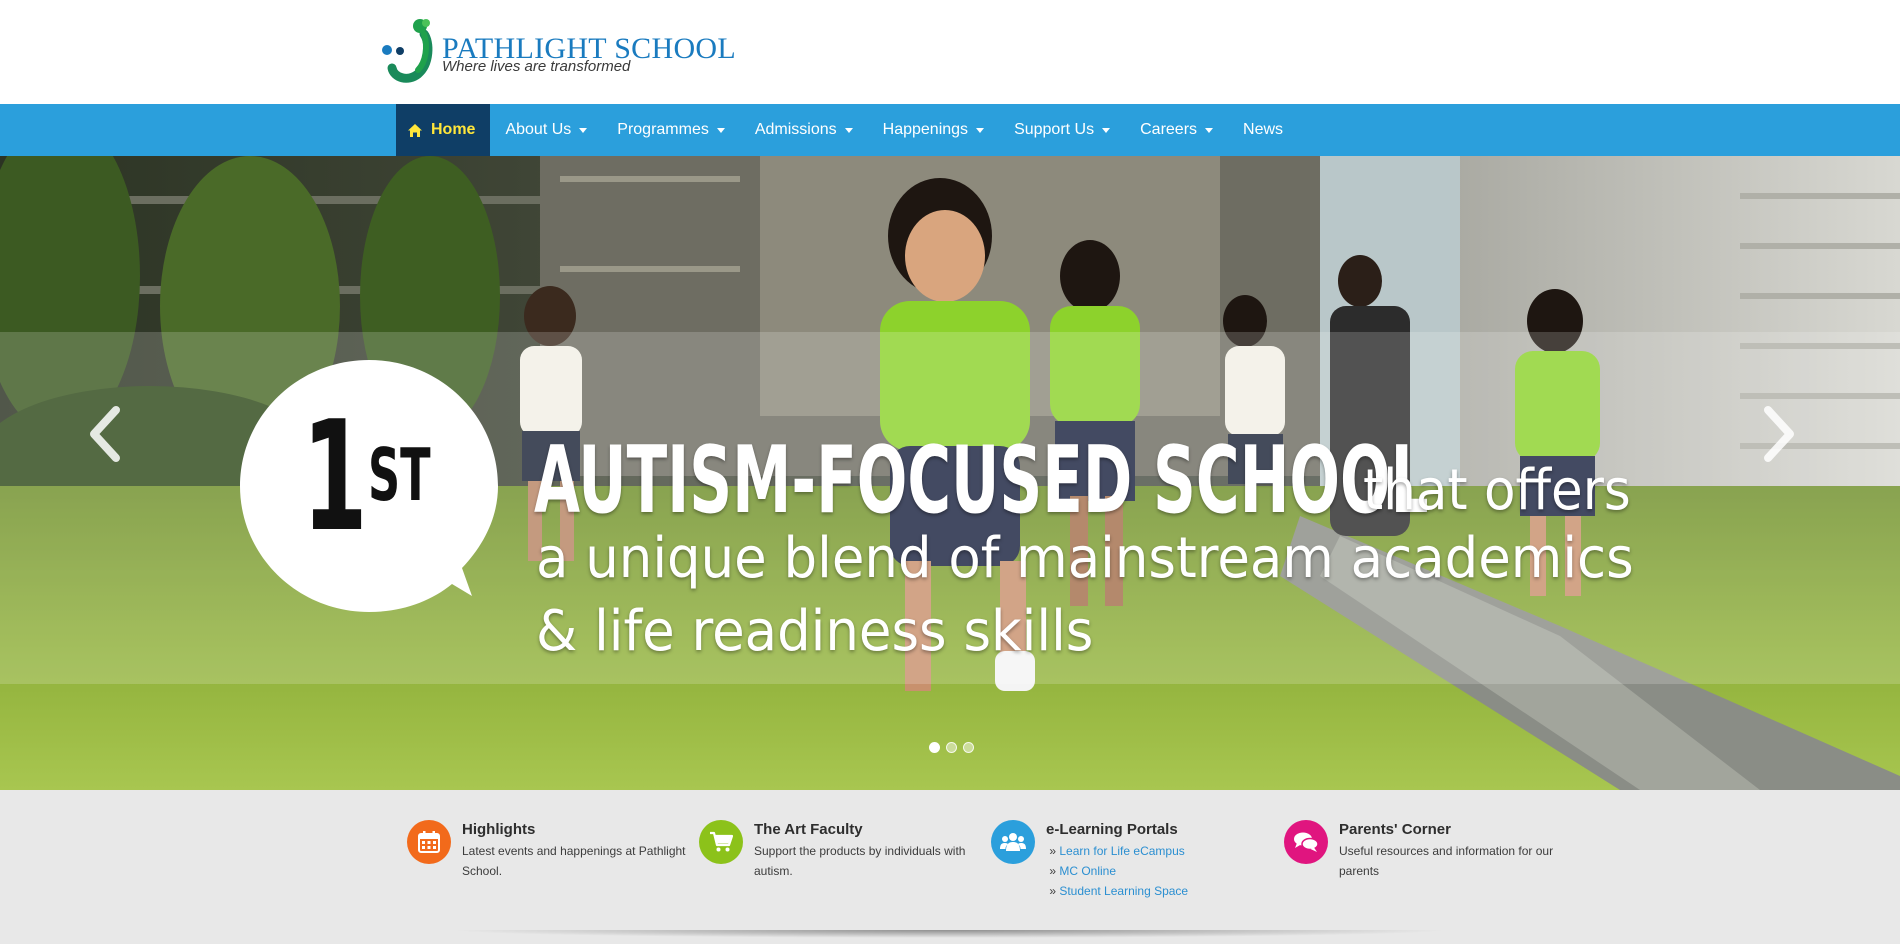  I want to click on nav-item-happenings: Happenings, so click(933, 130).